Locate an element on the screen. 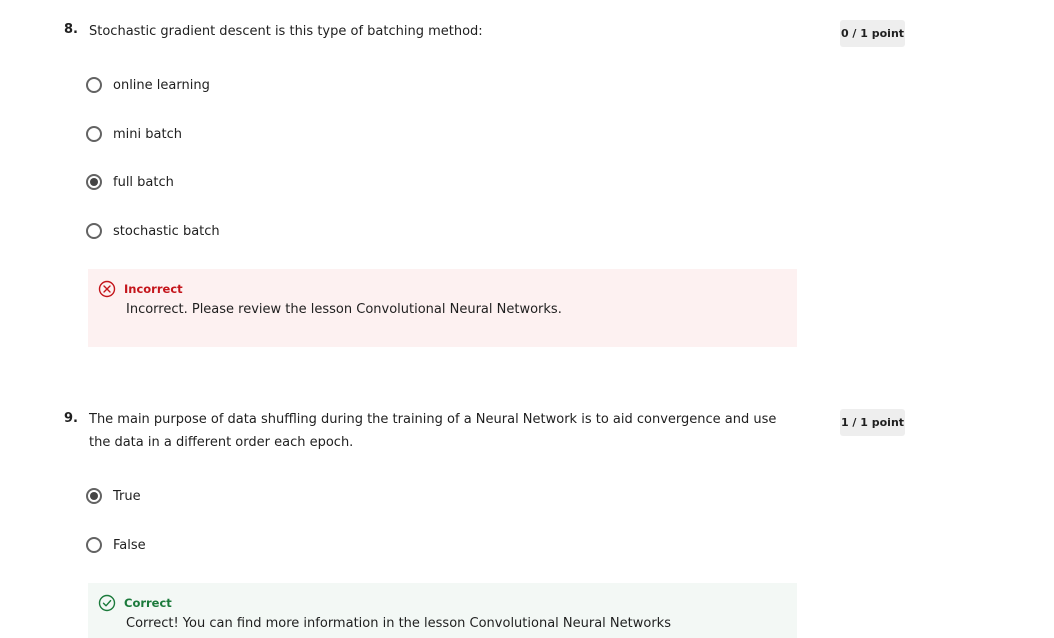 This screenshot has height=638, width=1054. points-badge: 0 / 1 point is located at coordinates (872, 33).